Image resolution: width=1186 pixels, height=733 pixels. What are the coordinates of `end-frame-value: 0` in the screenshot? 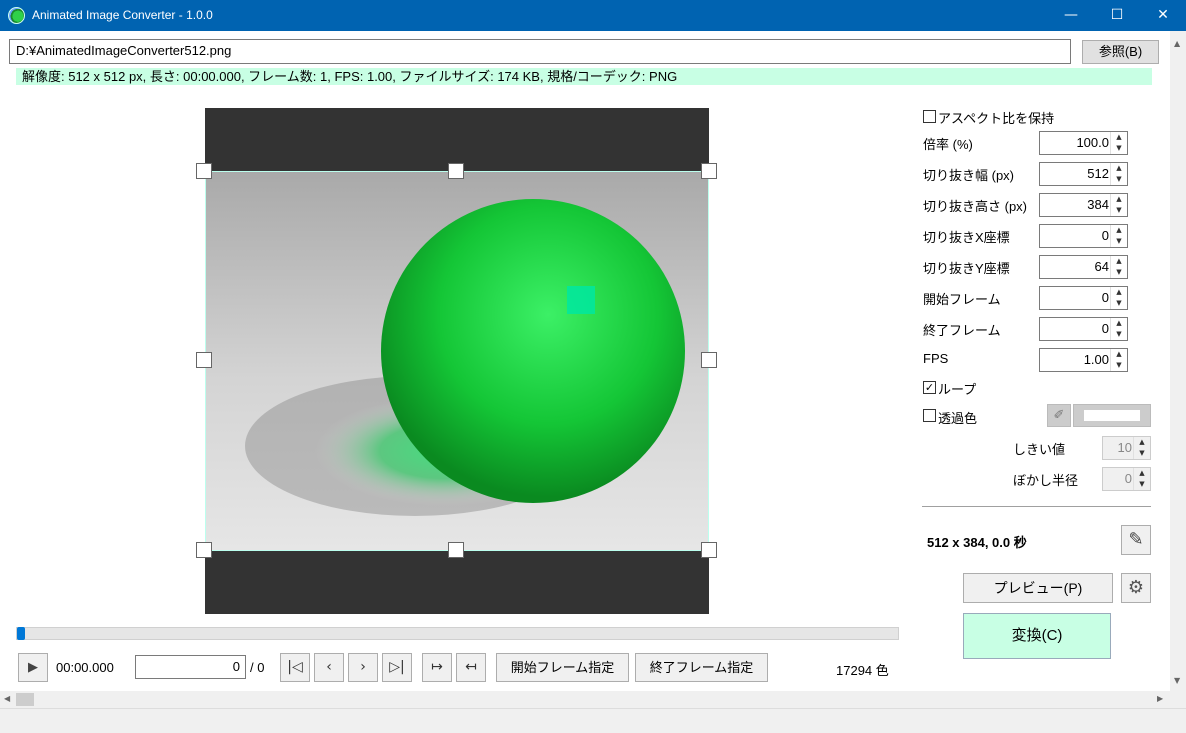 It's located at (1105, 328).